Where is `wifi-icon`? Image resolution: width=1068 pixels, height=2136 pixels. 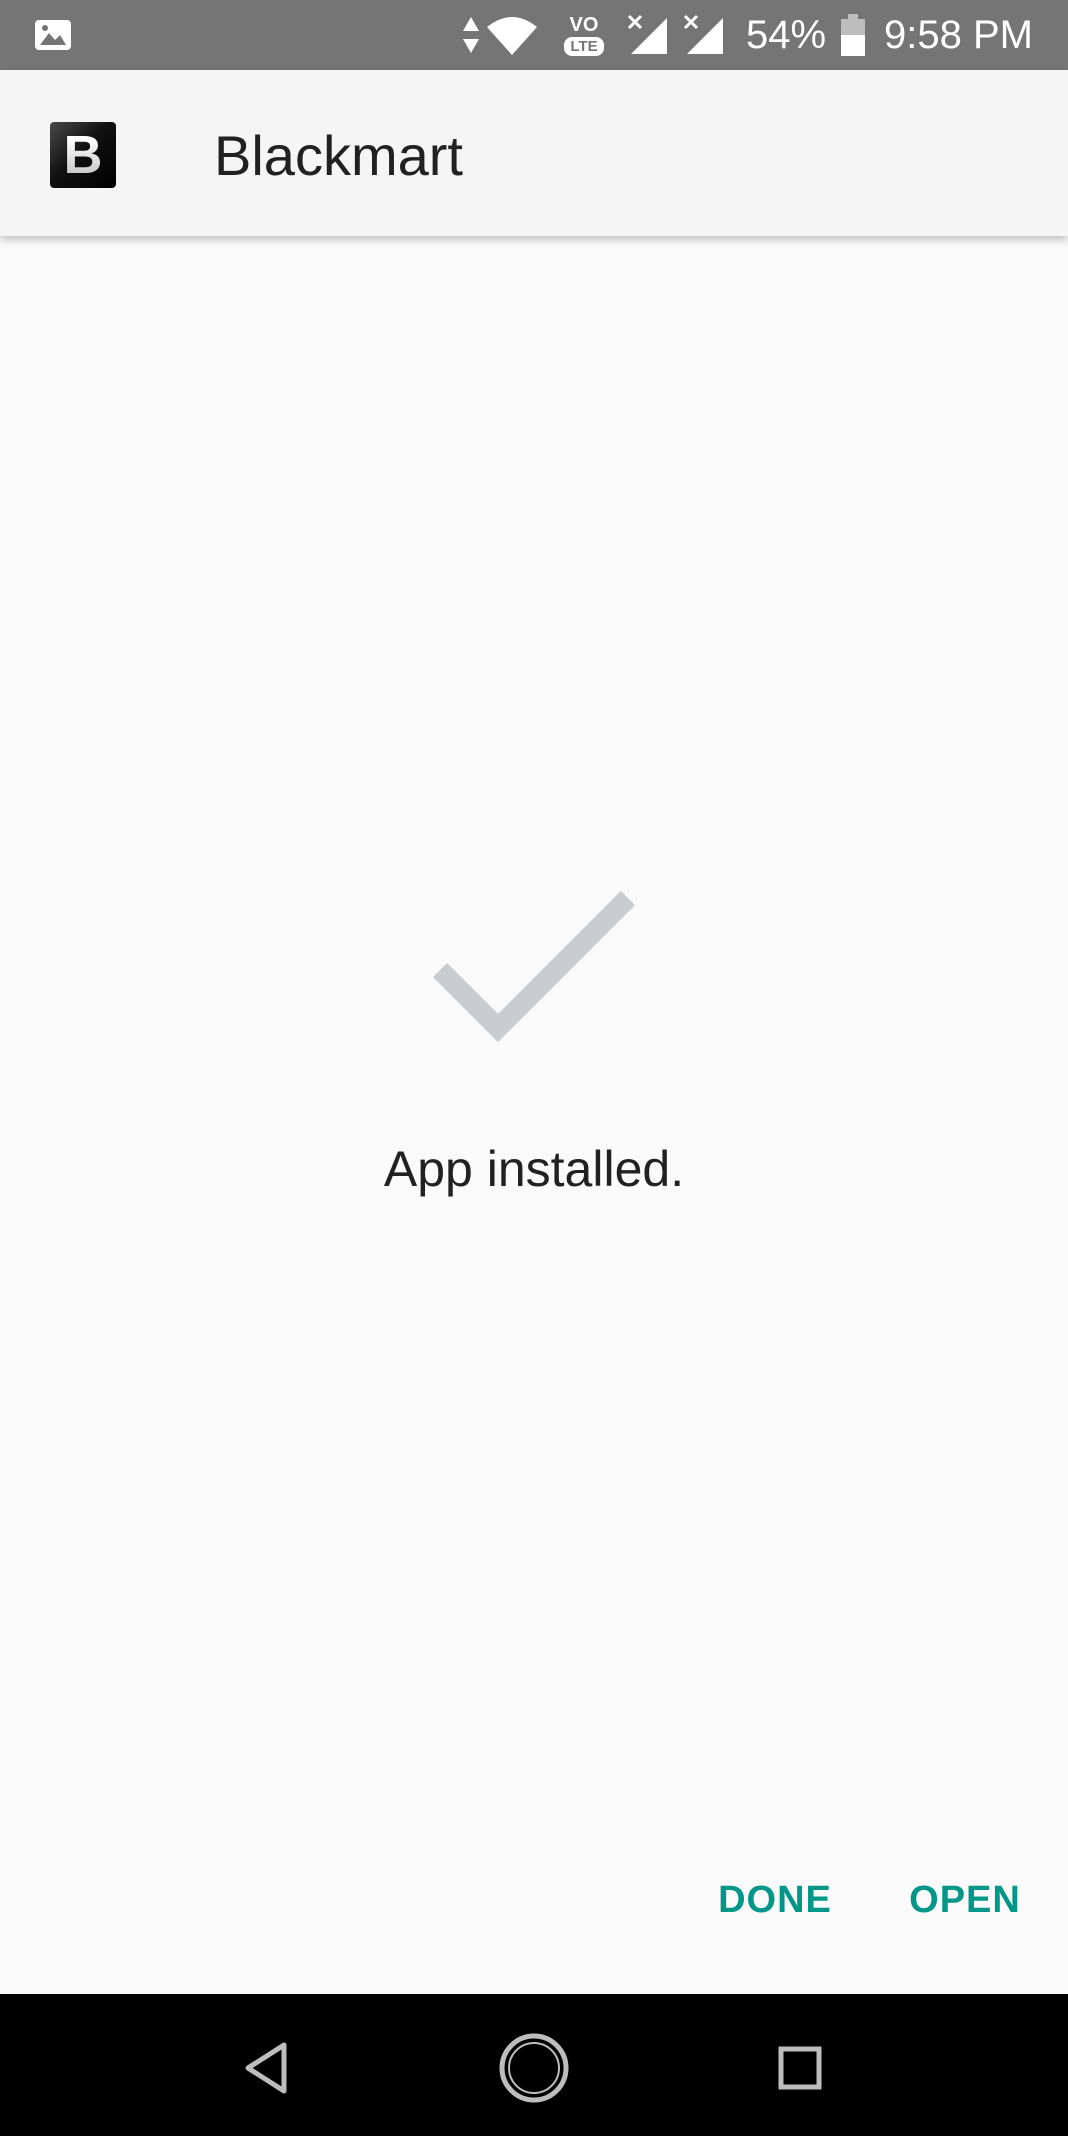
wifi-icon is located at coordinates (512, 35).